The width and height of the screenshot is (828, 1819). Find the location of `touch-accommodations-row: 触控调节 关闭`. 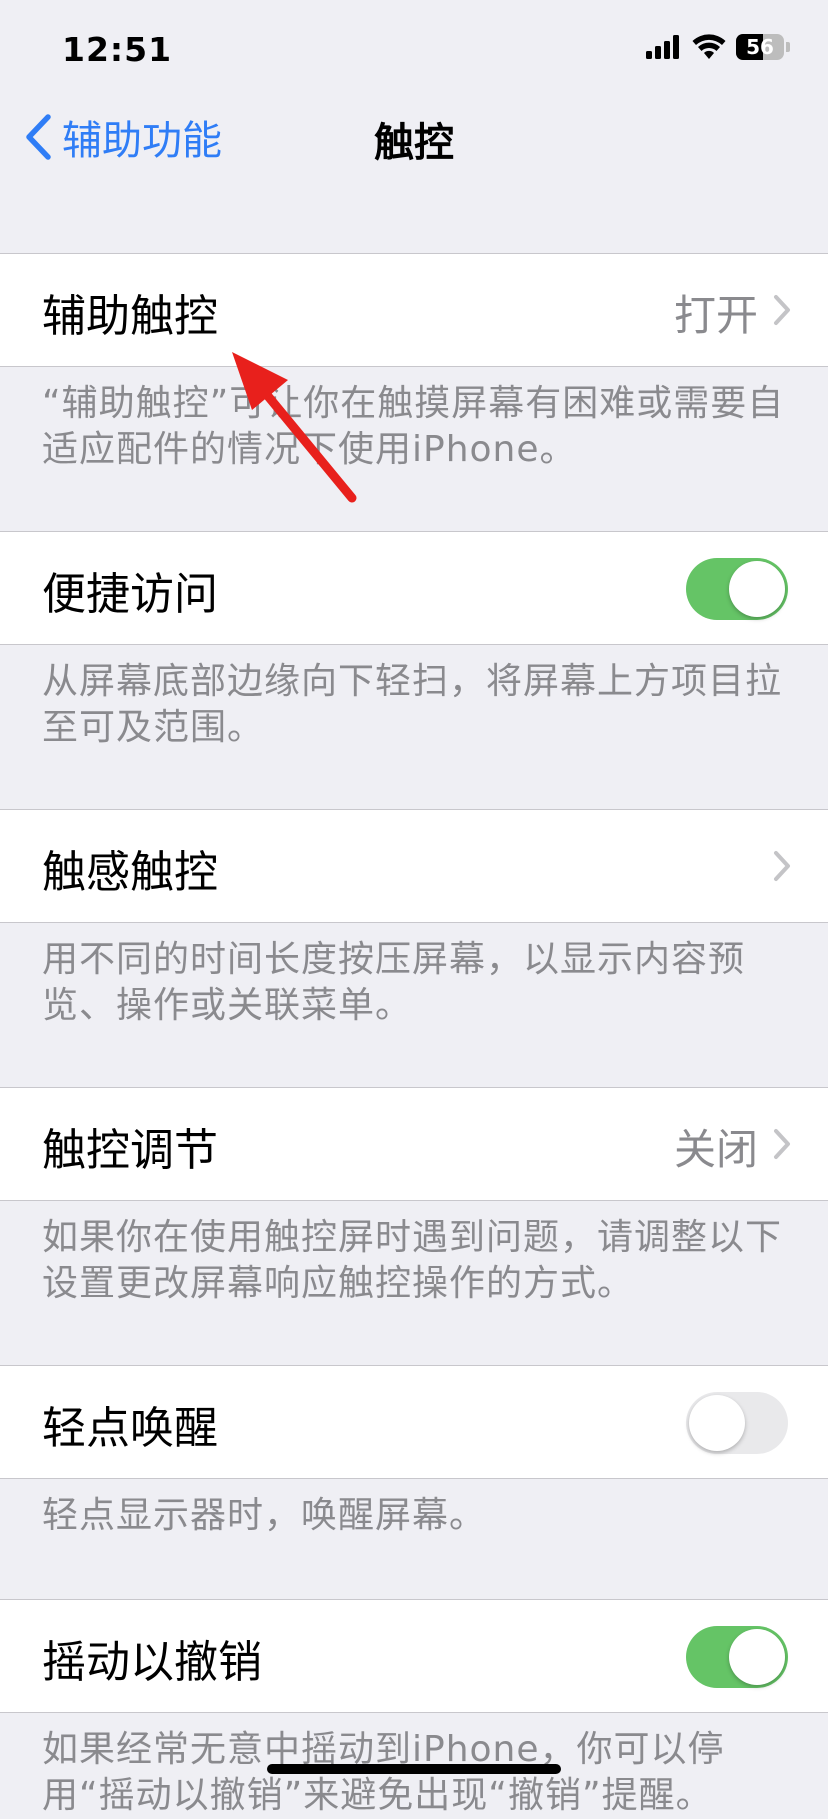

touch-accommodations-row: 触控调节 关闭 is located at coordinates (414, 1144).